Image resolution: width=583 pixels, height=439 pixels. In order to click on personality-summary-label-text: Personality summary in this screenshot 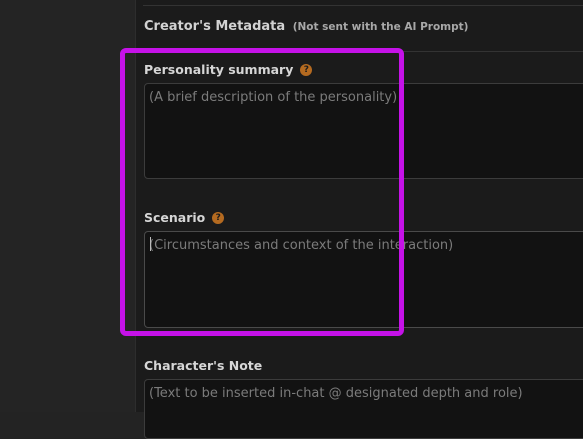, I will do `click(219, 69)`.